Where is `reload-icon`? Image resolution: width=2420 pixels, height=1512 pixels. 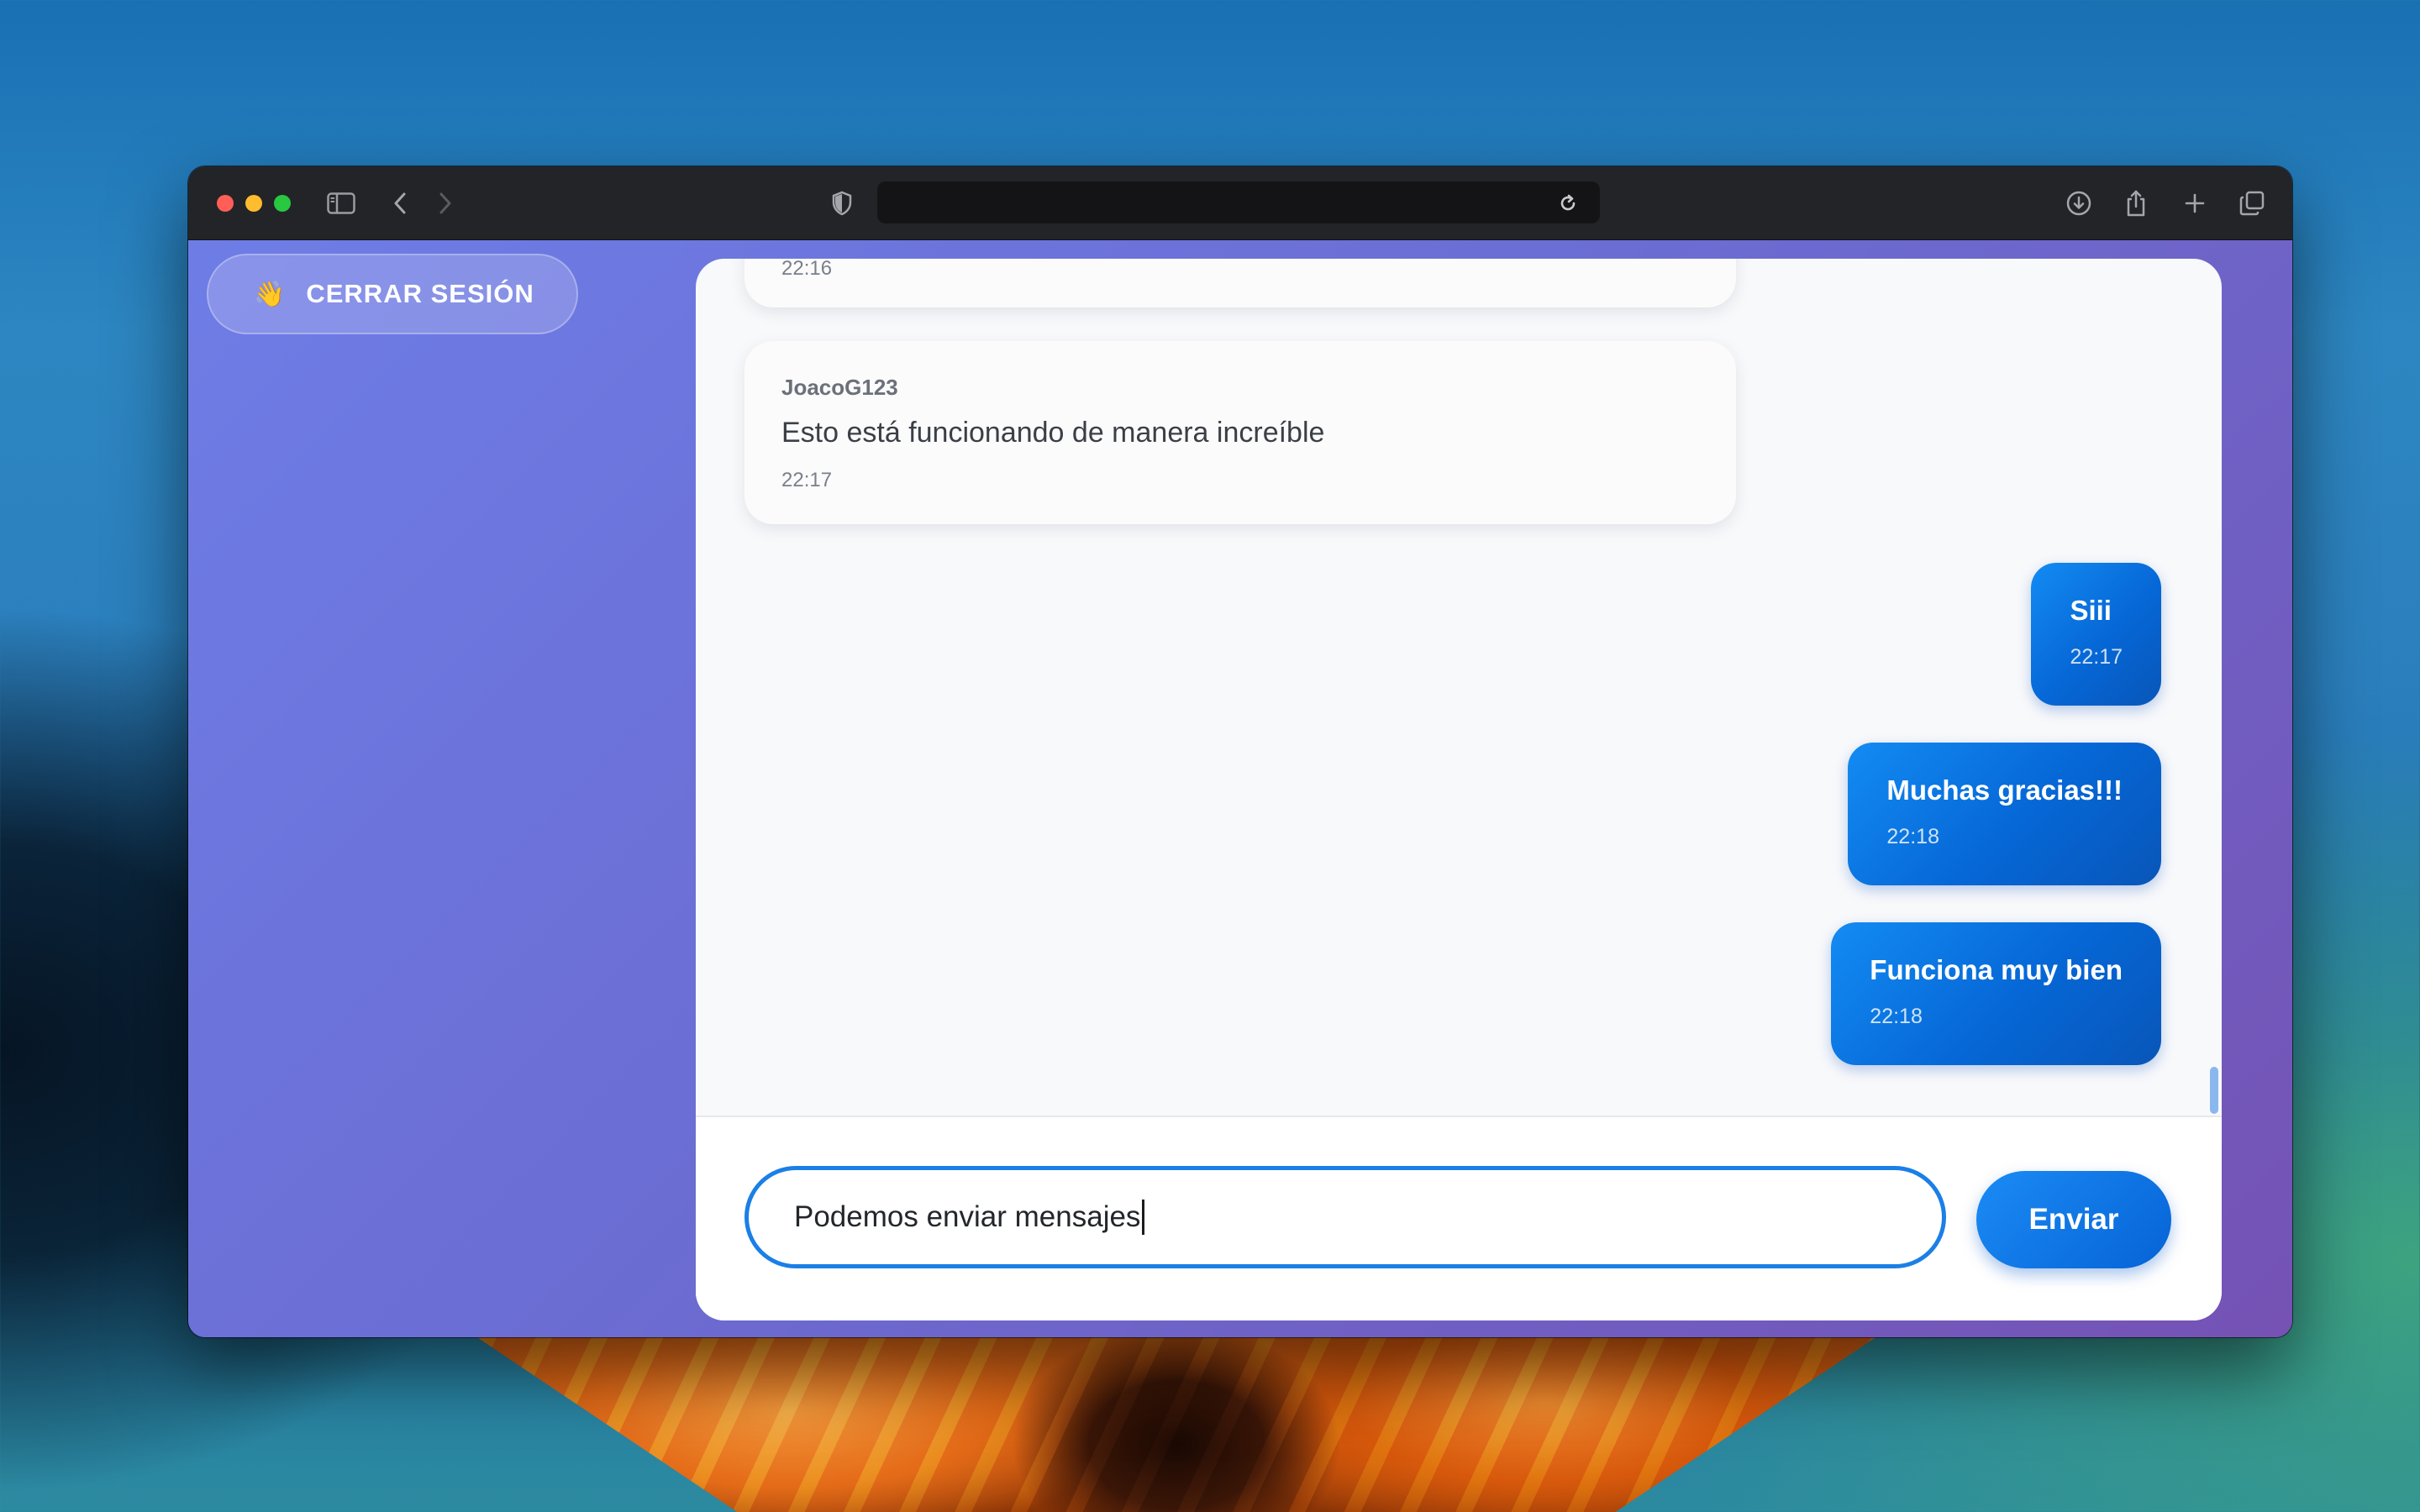 reload-icon is located at coordinates (1567, 203).